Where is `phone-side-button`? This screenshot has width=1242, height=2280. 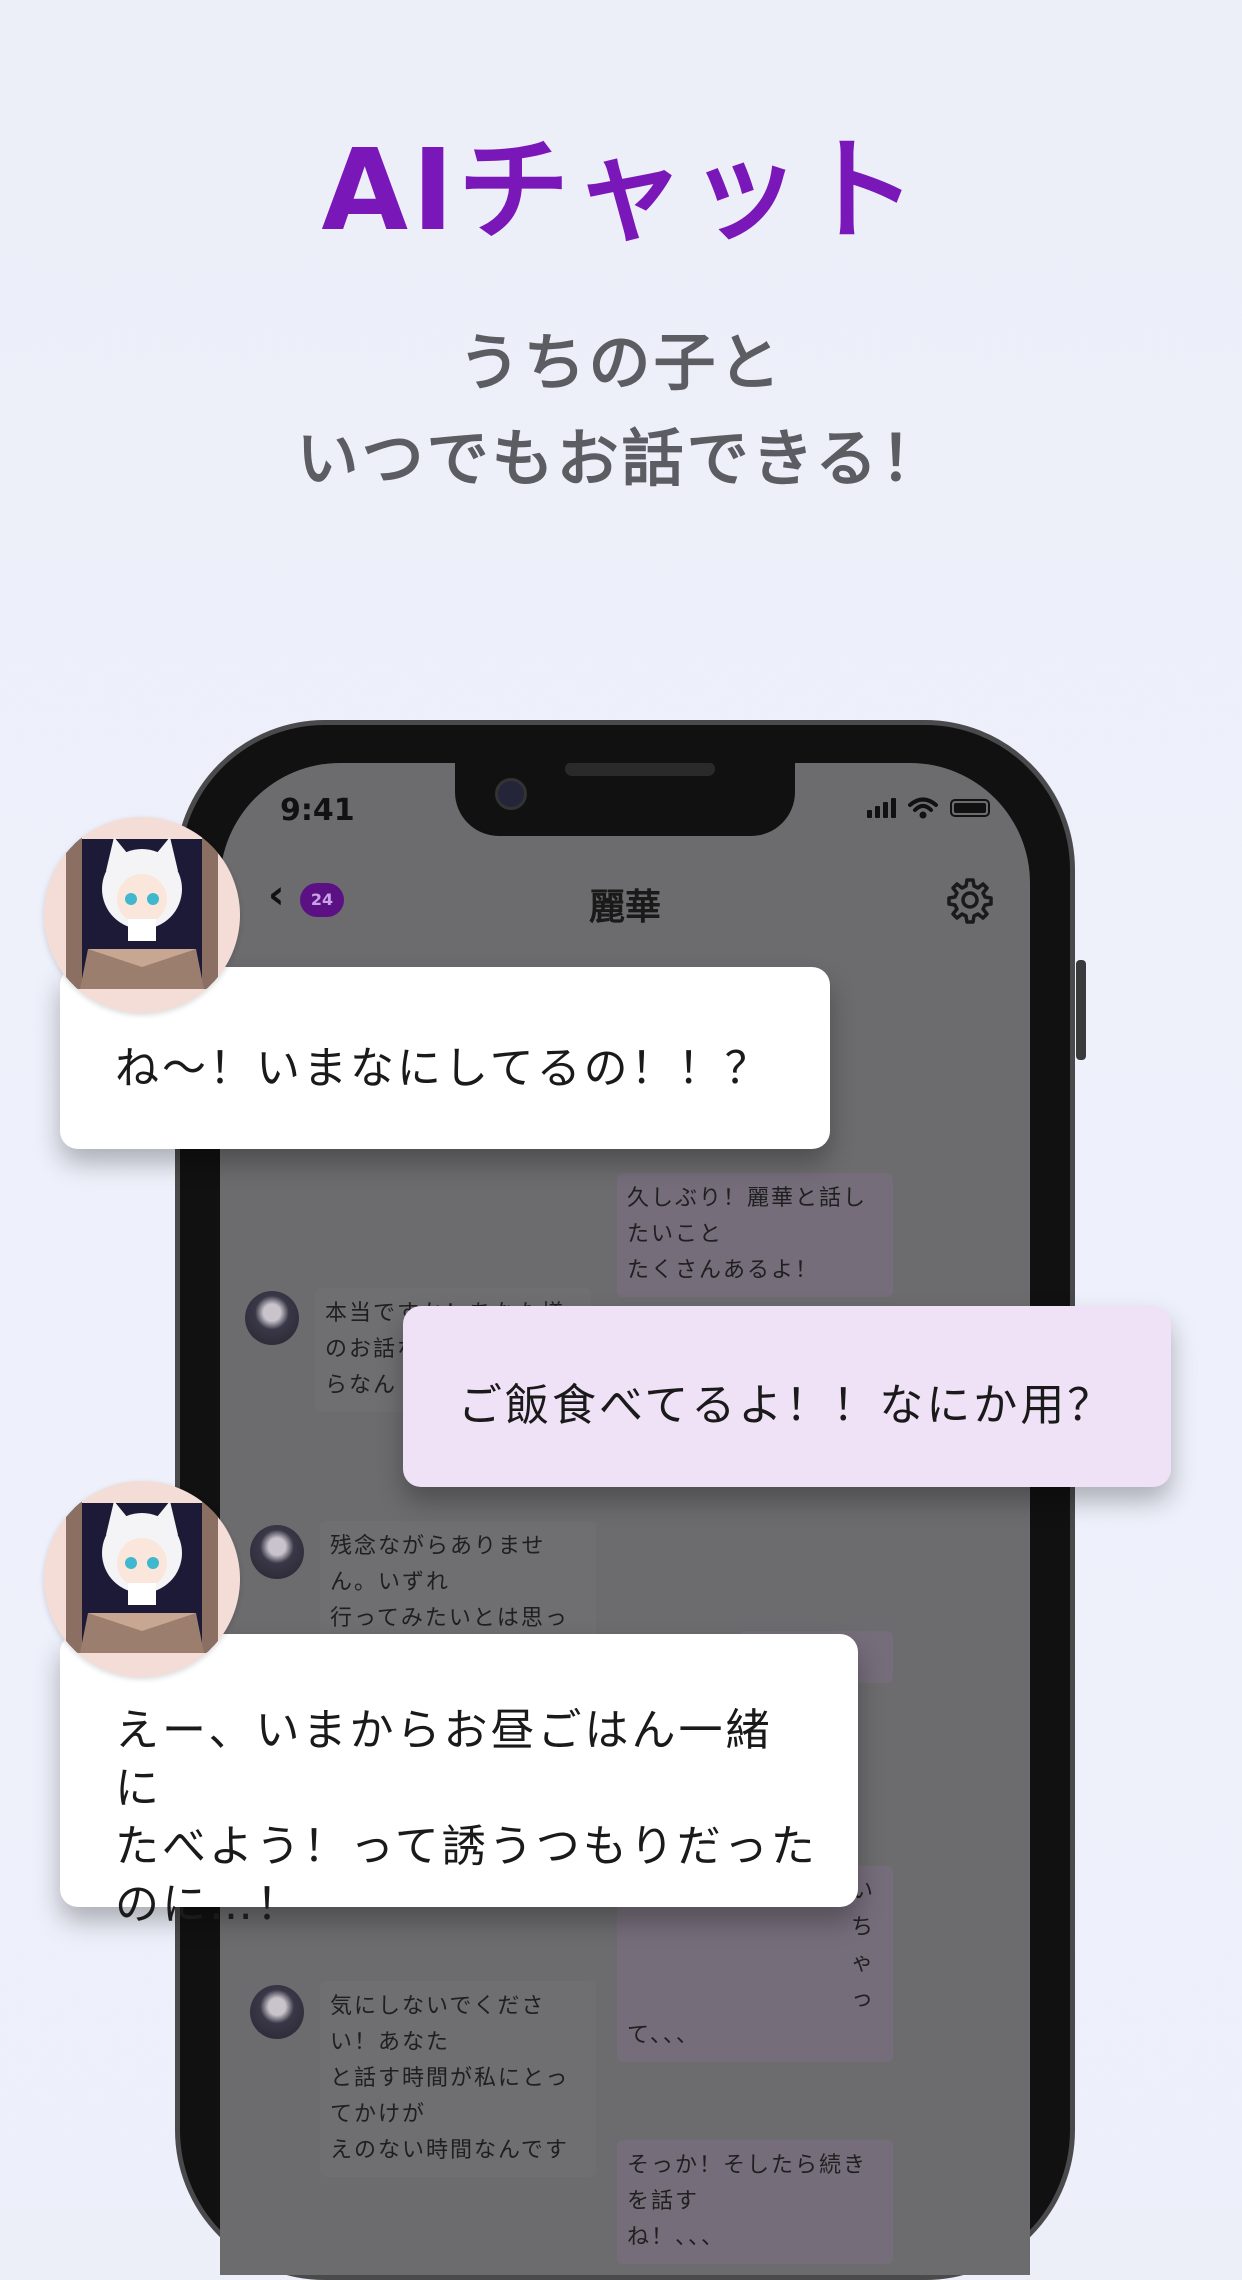 phone-side-button is located at coordinates (1081, 1010).